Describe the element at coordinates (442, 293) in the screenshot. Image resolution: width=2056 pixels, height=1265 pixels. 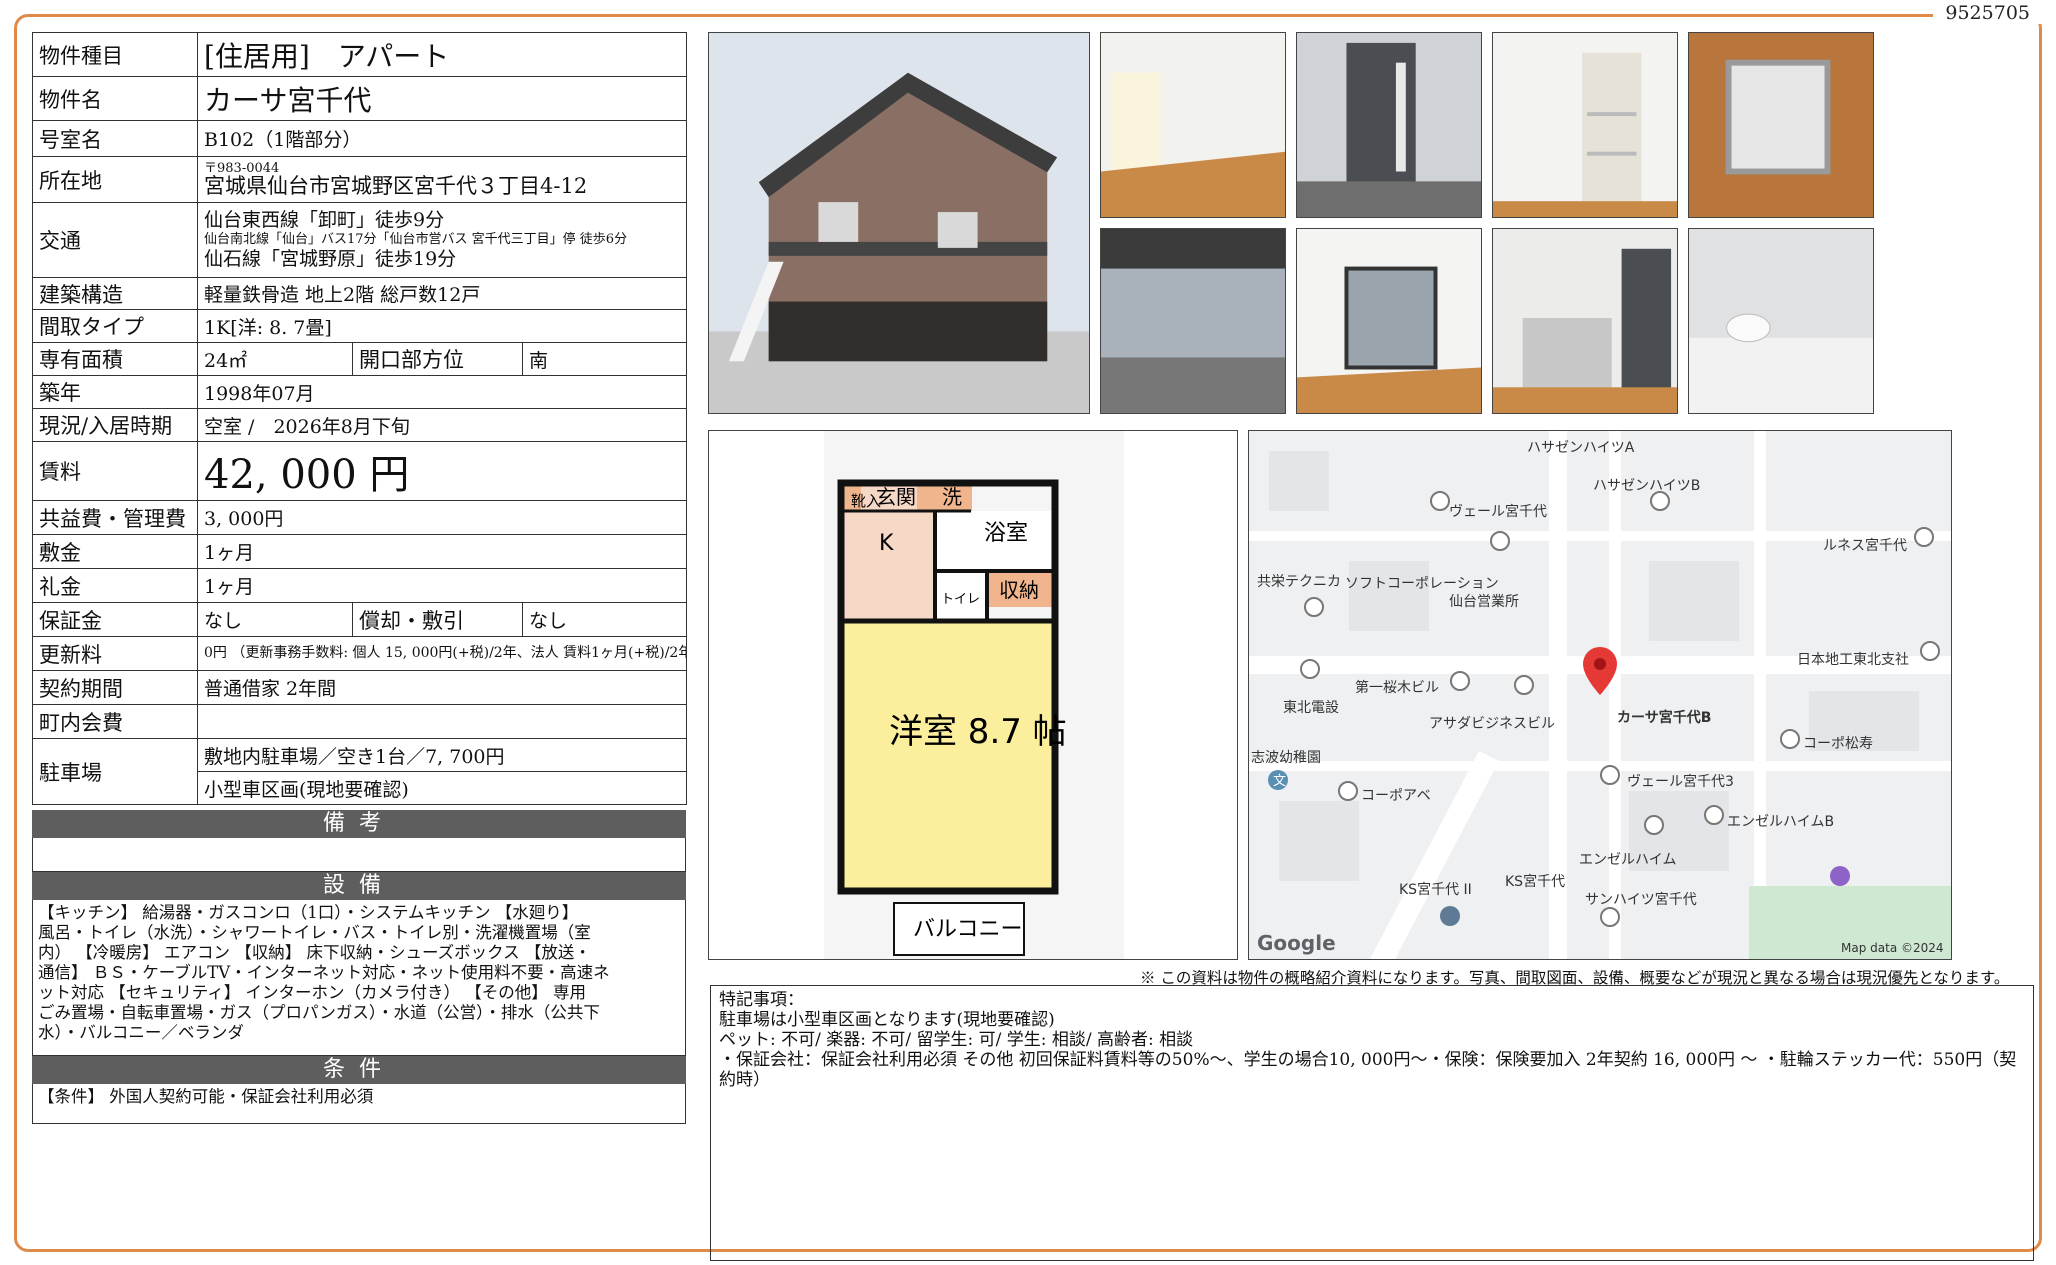
I see `structure-value: 軽量鉄骨造 地上2階 総戸数12戸` at that location.